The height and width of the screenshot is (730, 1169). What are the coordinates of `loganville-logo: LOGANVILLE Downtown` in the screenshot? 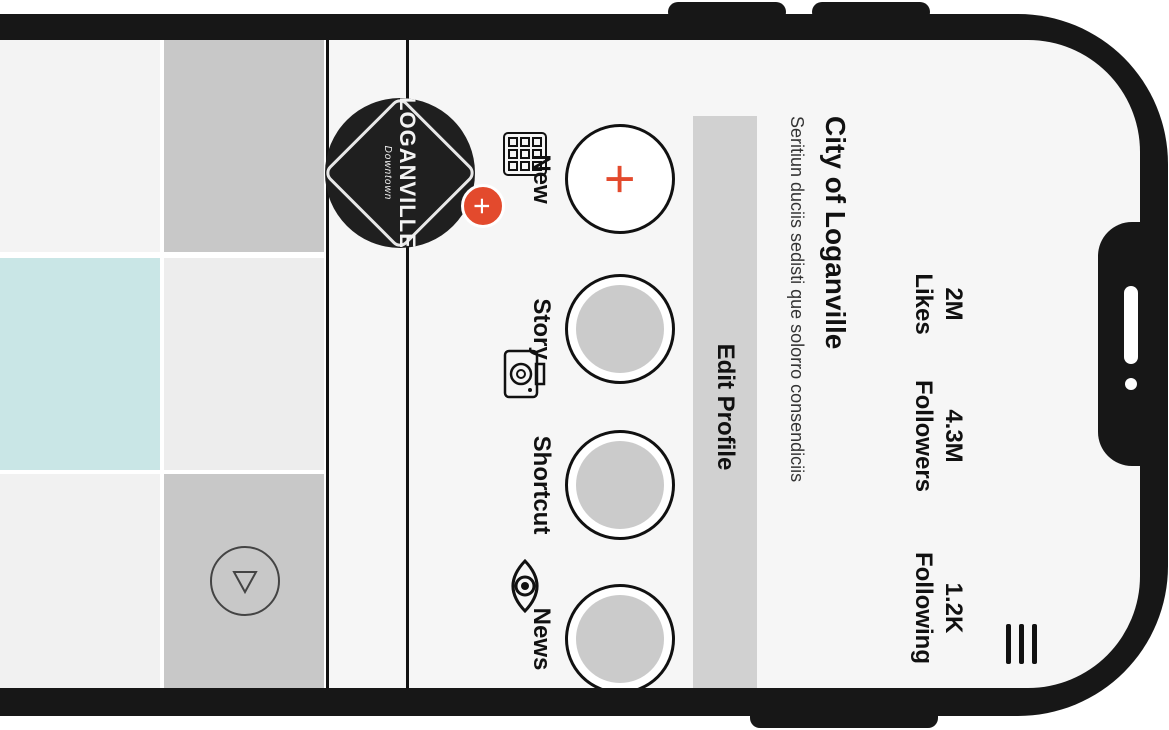 It's located at (400, 173).